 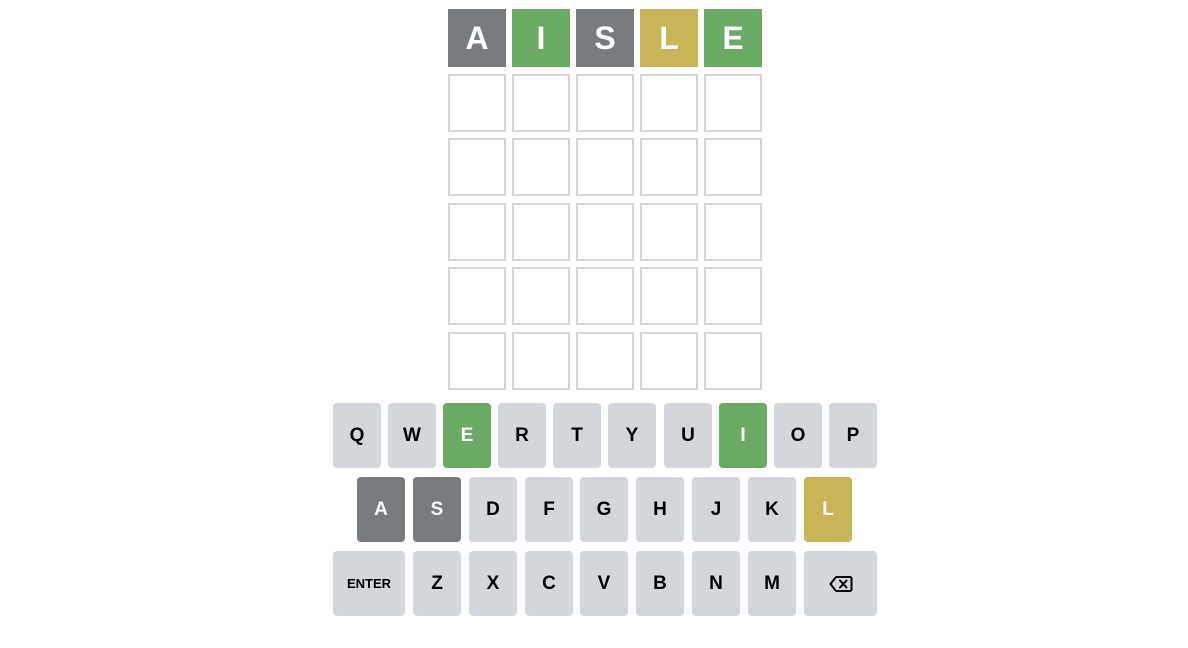 What do you see at coordinates (541, 38) in the screenshot?
I see `board-tile: I` at bounding box center [541, 38].